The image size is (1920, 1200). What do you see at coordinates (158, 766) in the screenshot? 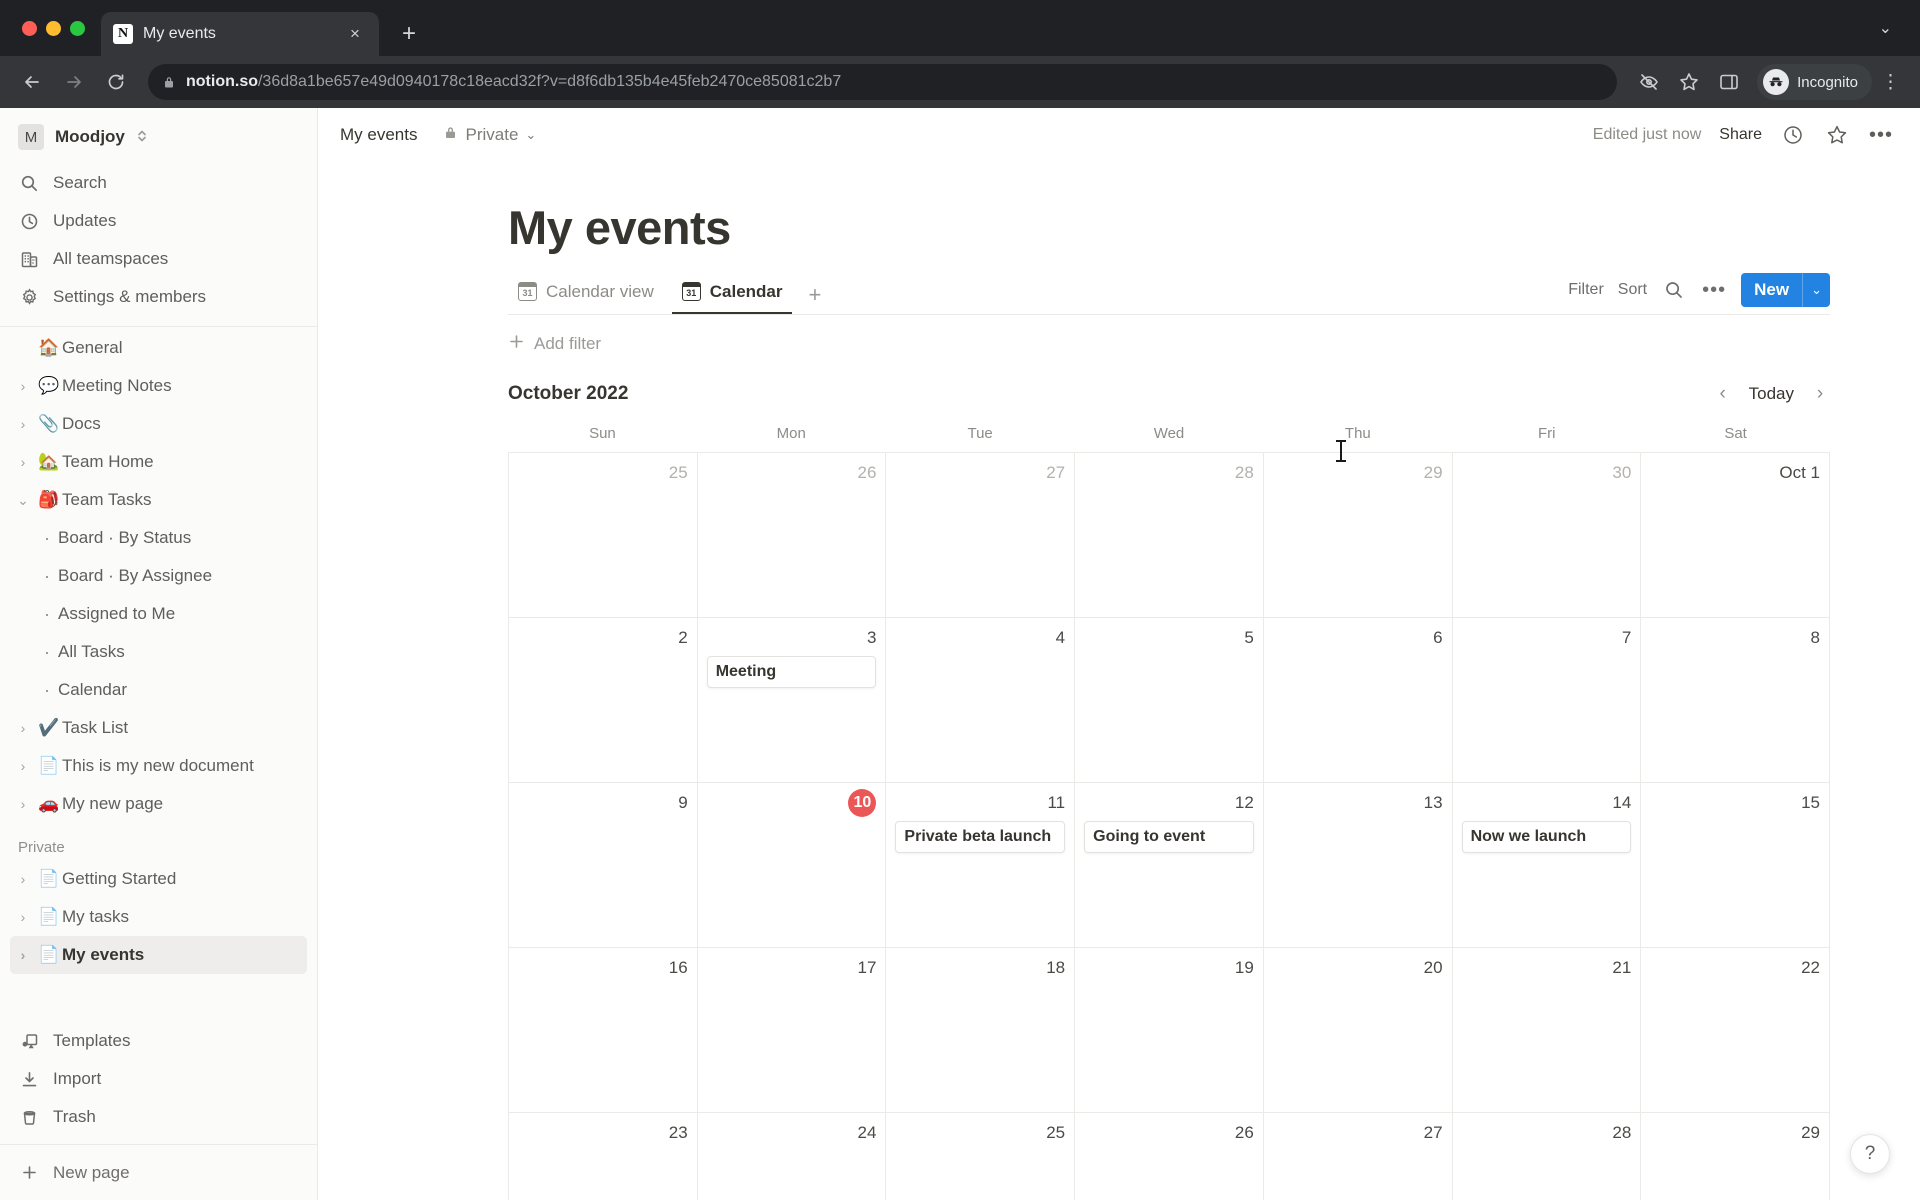
I see `sidebar-item-this-is-my-new-document: › 📄 This is my new document` at bounding box center [158, 766].